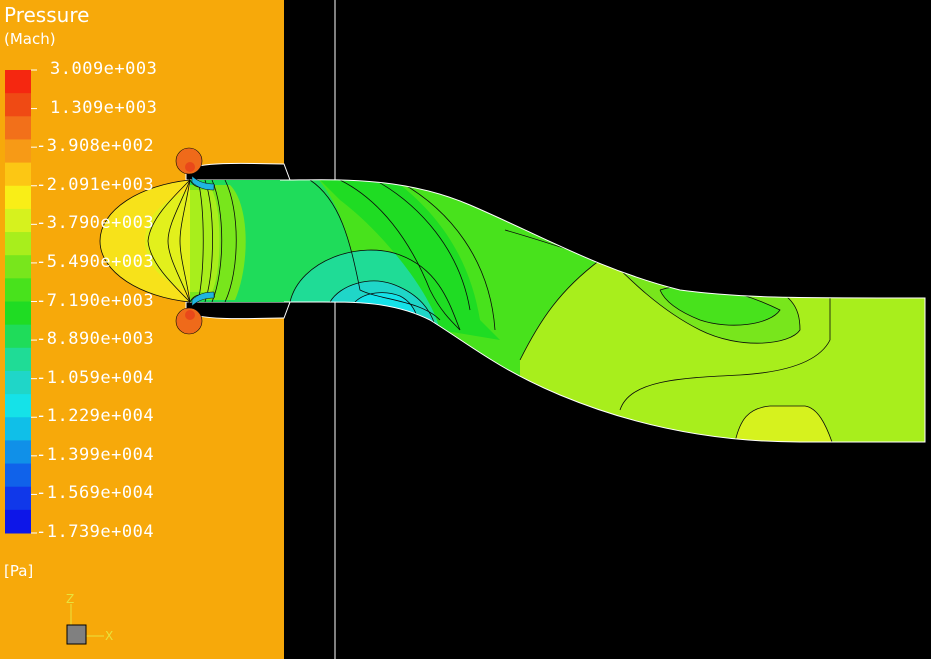  What do you see at coordinates (104, 107) in the screenshot?
I see `legend-tick-label: 1.309e+003` at bounding box center [104, 107].